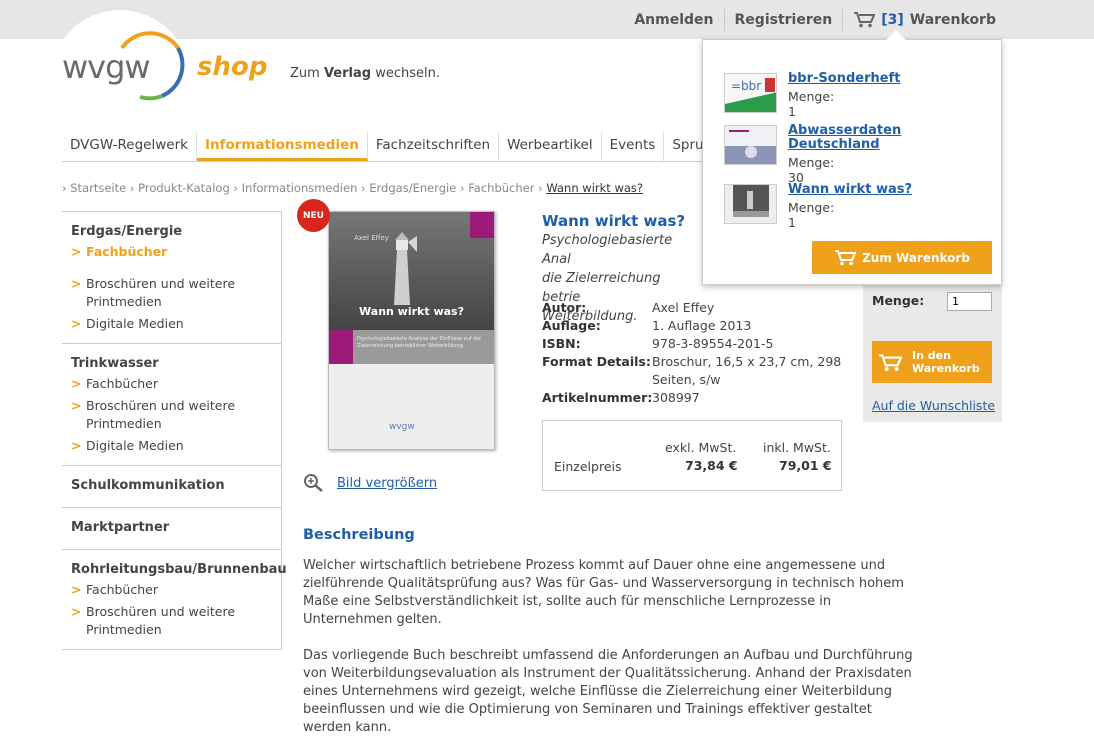 The height and width of the screenshot is (755, 1094). Describe the element at coordinates (411, 311) in the screenshot. I see `cover-title: Wann wirkt was?` at that location.